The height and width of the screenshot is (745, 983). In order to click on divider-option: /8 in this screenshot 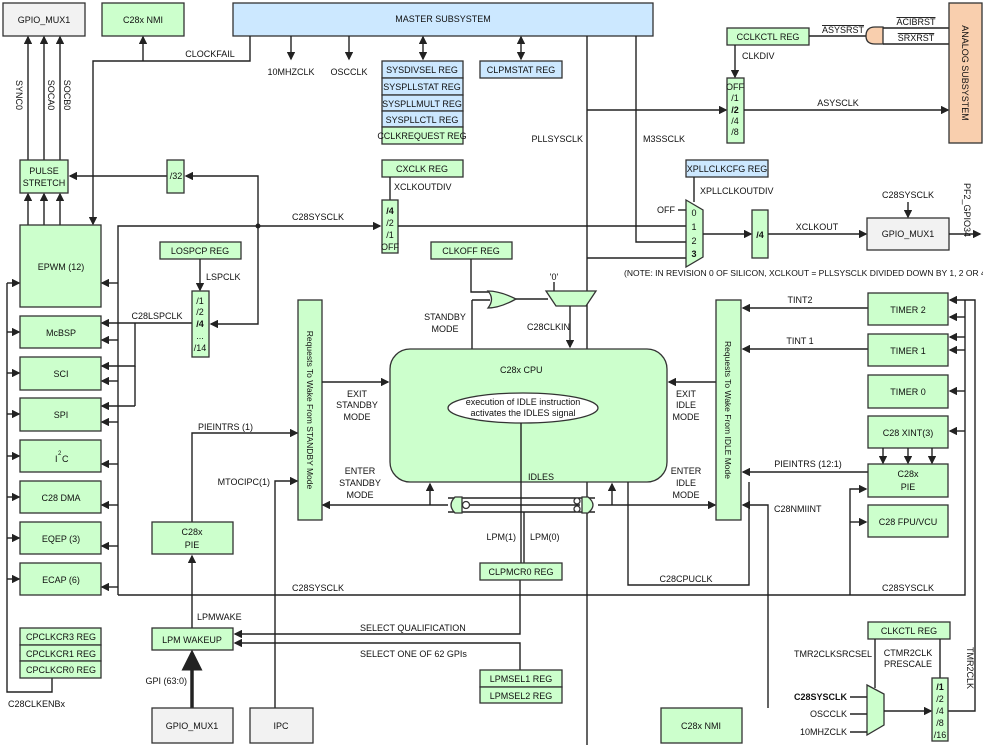, I will do `click(940, 723)`.